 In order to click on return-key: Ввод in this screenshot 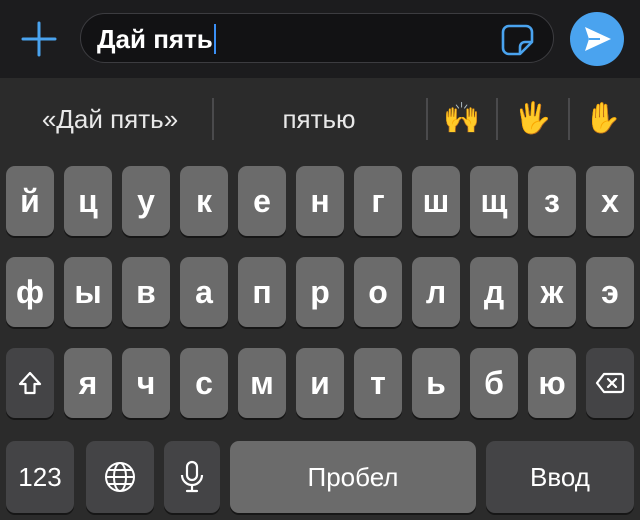, I will do `click(560, 477)`.